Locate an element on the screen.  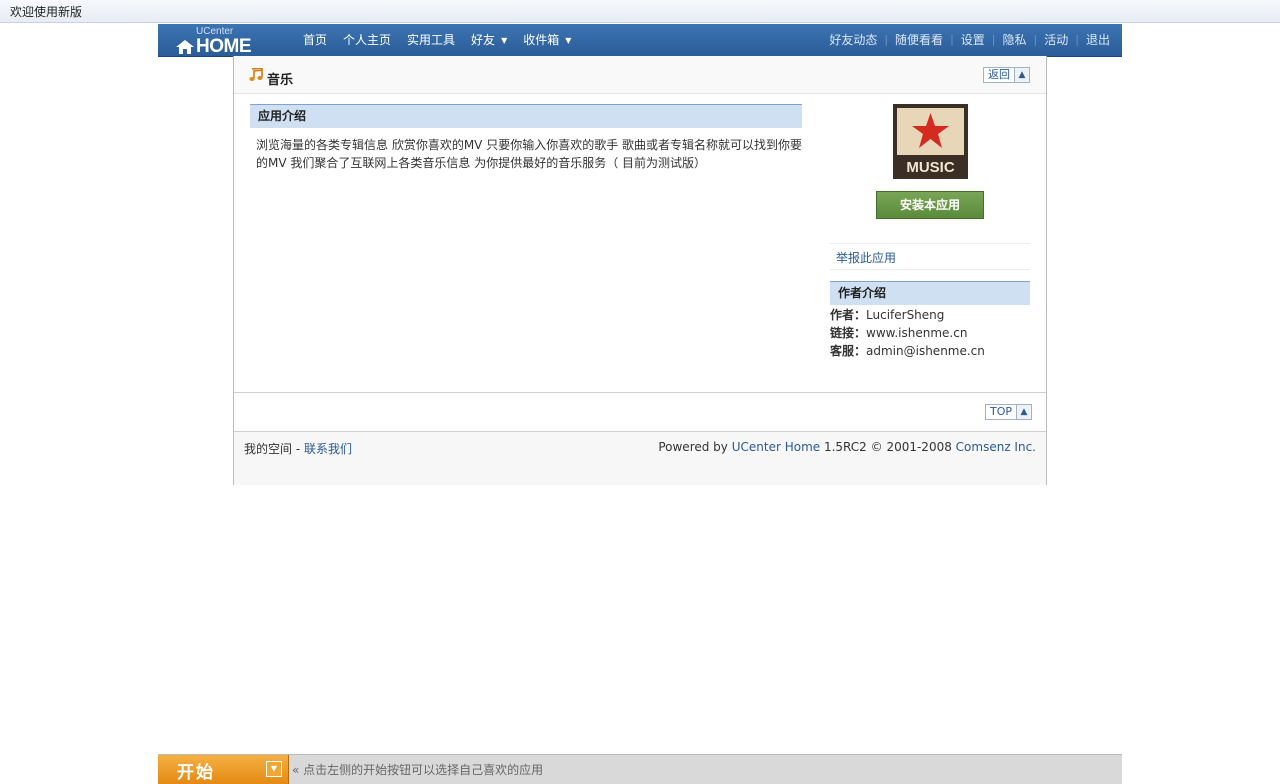
ucenter-home-logo: UCenter HOME is located at coordinates (224, 41).